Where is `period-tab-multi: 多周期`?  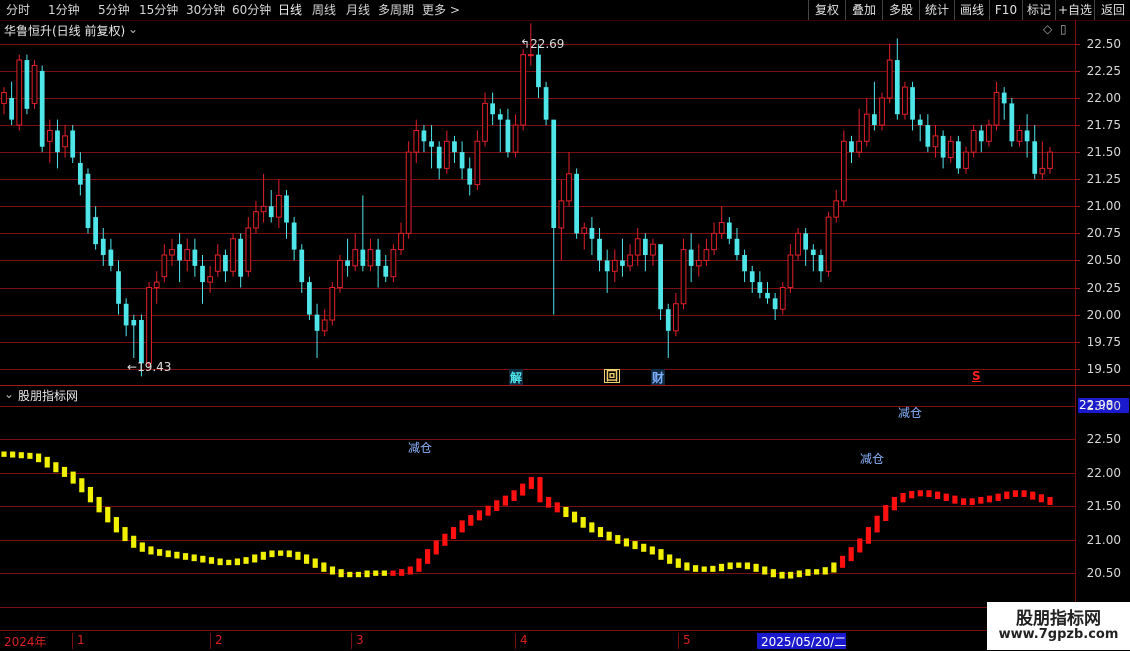
period-tab-multi: 多周期 is located at coordinates (396, 10).